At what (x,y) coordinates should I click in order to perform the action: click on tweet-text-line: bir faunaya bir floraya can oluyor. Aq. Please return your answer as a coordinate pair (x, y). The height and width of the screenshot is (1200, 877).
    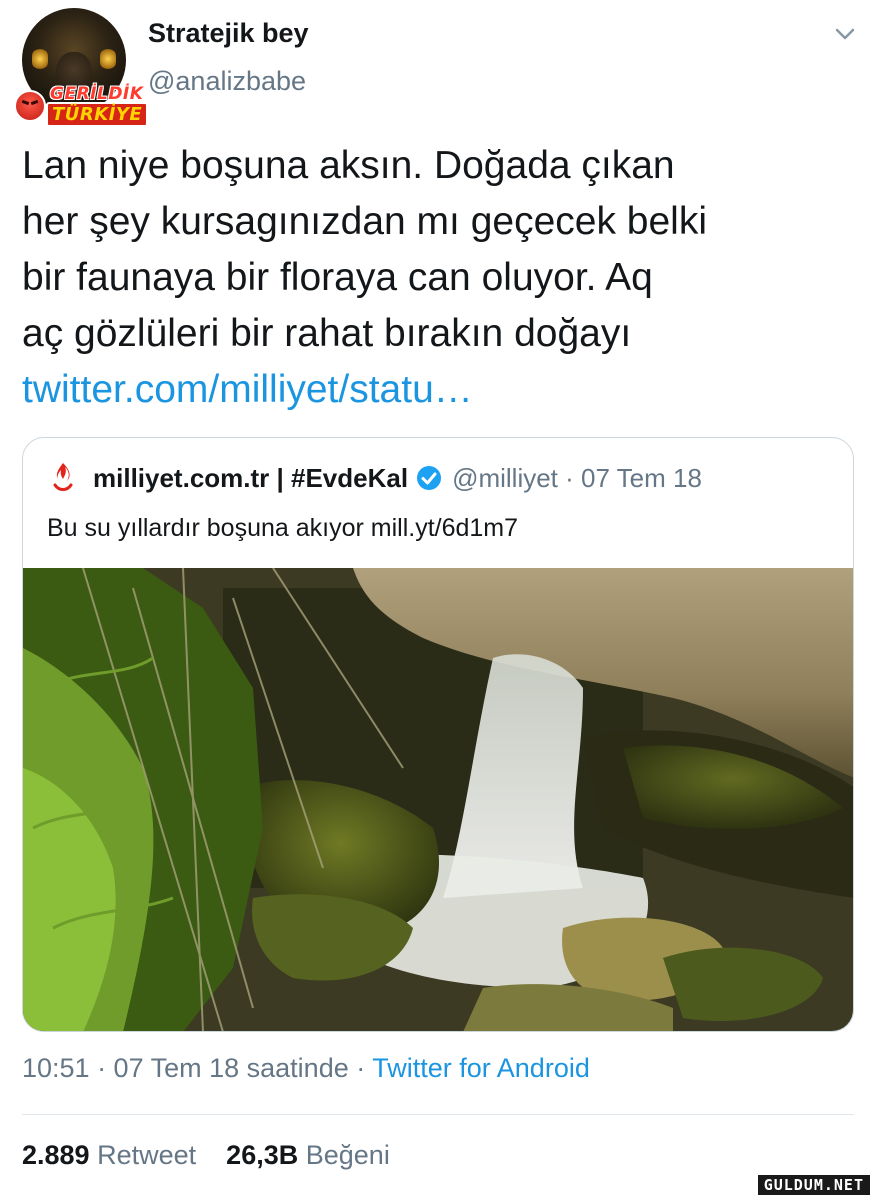
    Looking at the image, I should click on (337, 277).